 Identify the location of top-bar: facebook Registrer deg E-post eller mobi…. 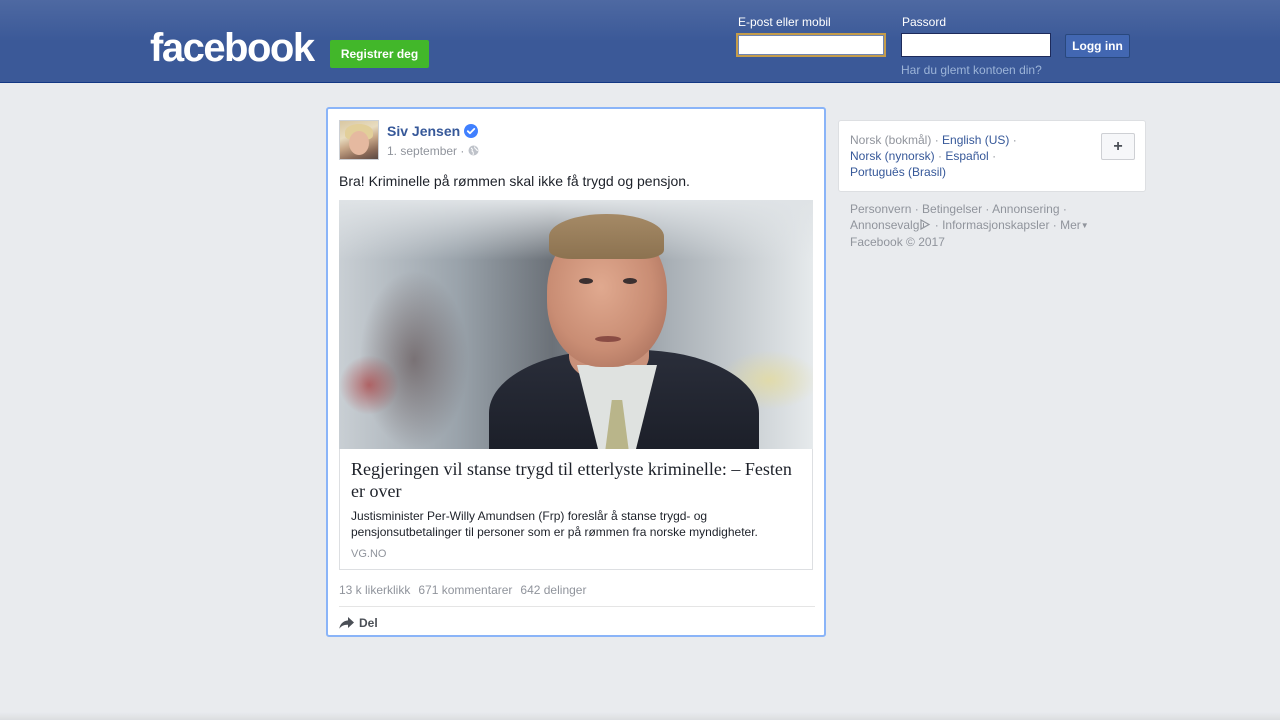
(640, 41).